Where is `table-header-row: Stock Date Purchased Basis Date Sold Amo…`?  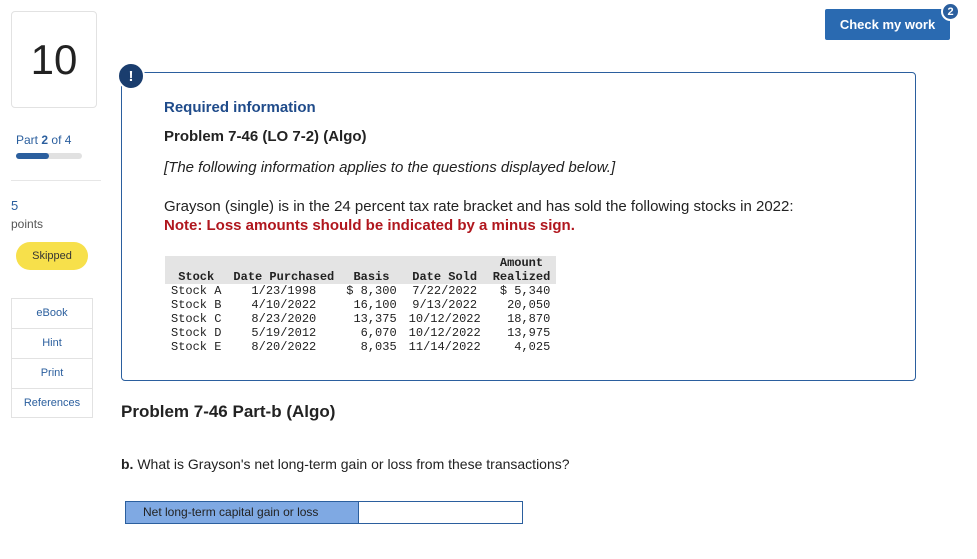
table-header-row: Stock Date Purchased Basis Date Sold Amo… is located at coordinates (361, 270).